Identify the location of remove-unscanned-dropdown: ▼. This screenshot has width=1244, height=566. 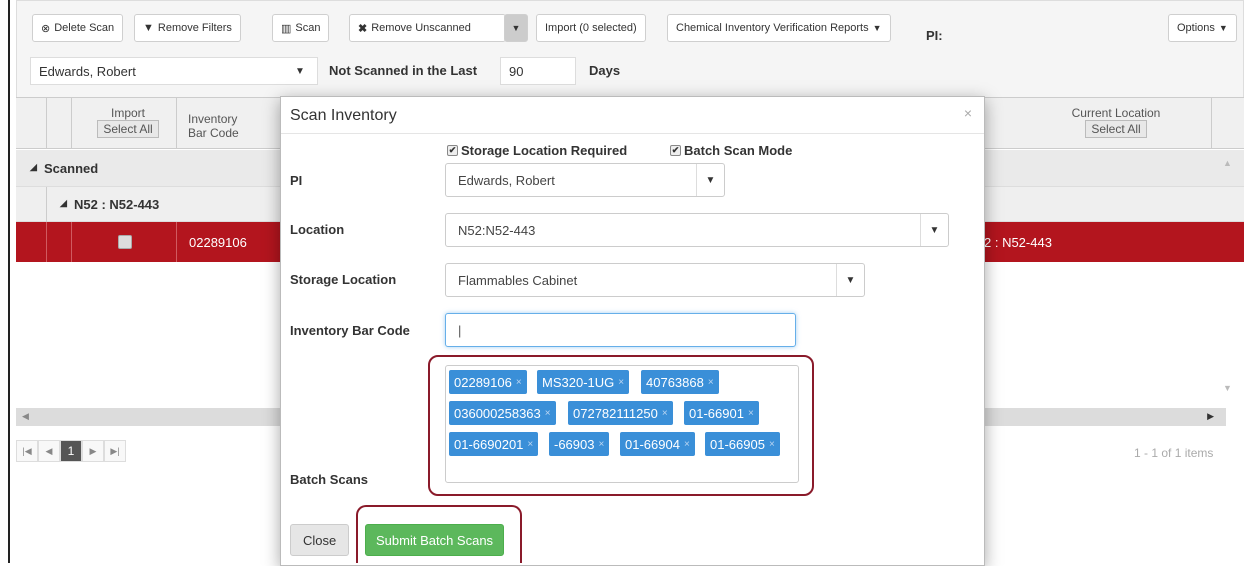
(516, 28).